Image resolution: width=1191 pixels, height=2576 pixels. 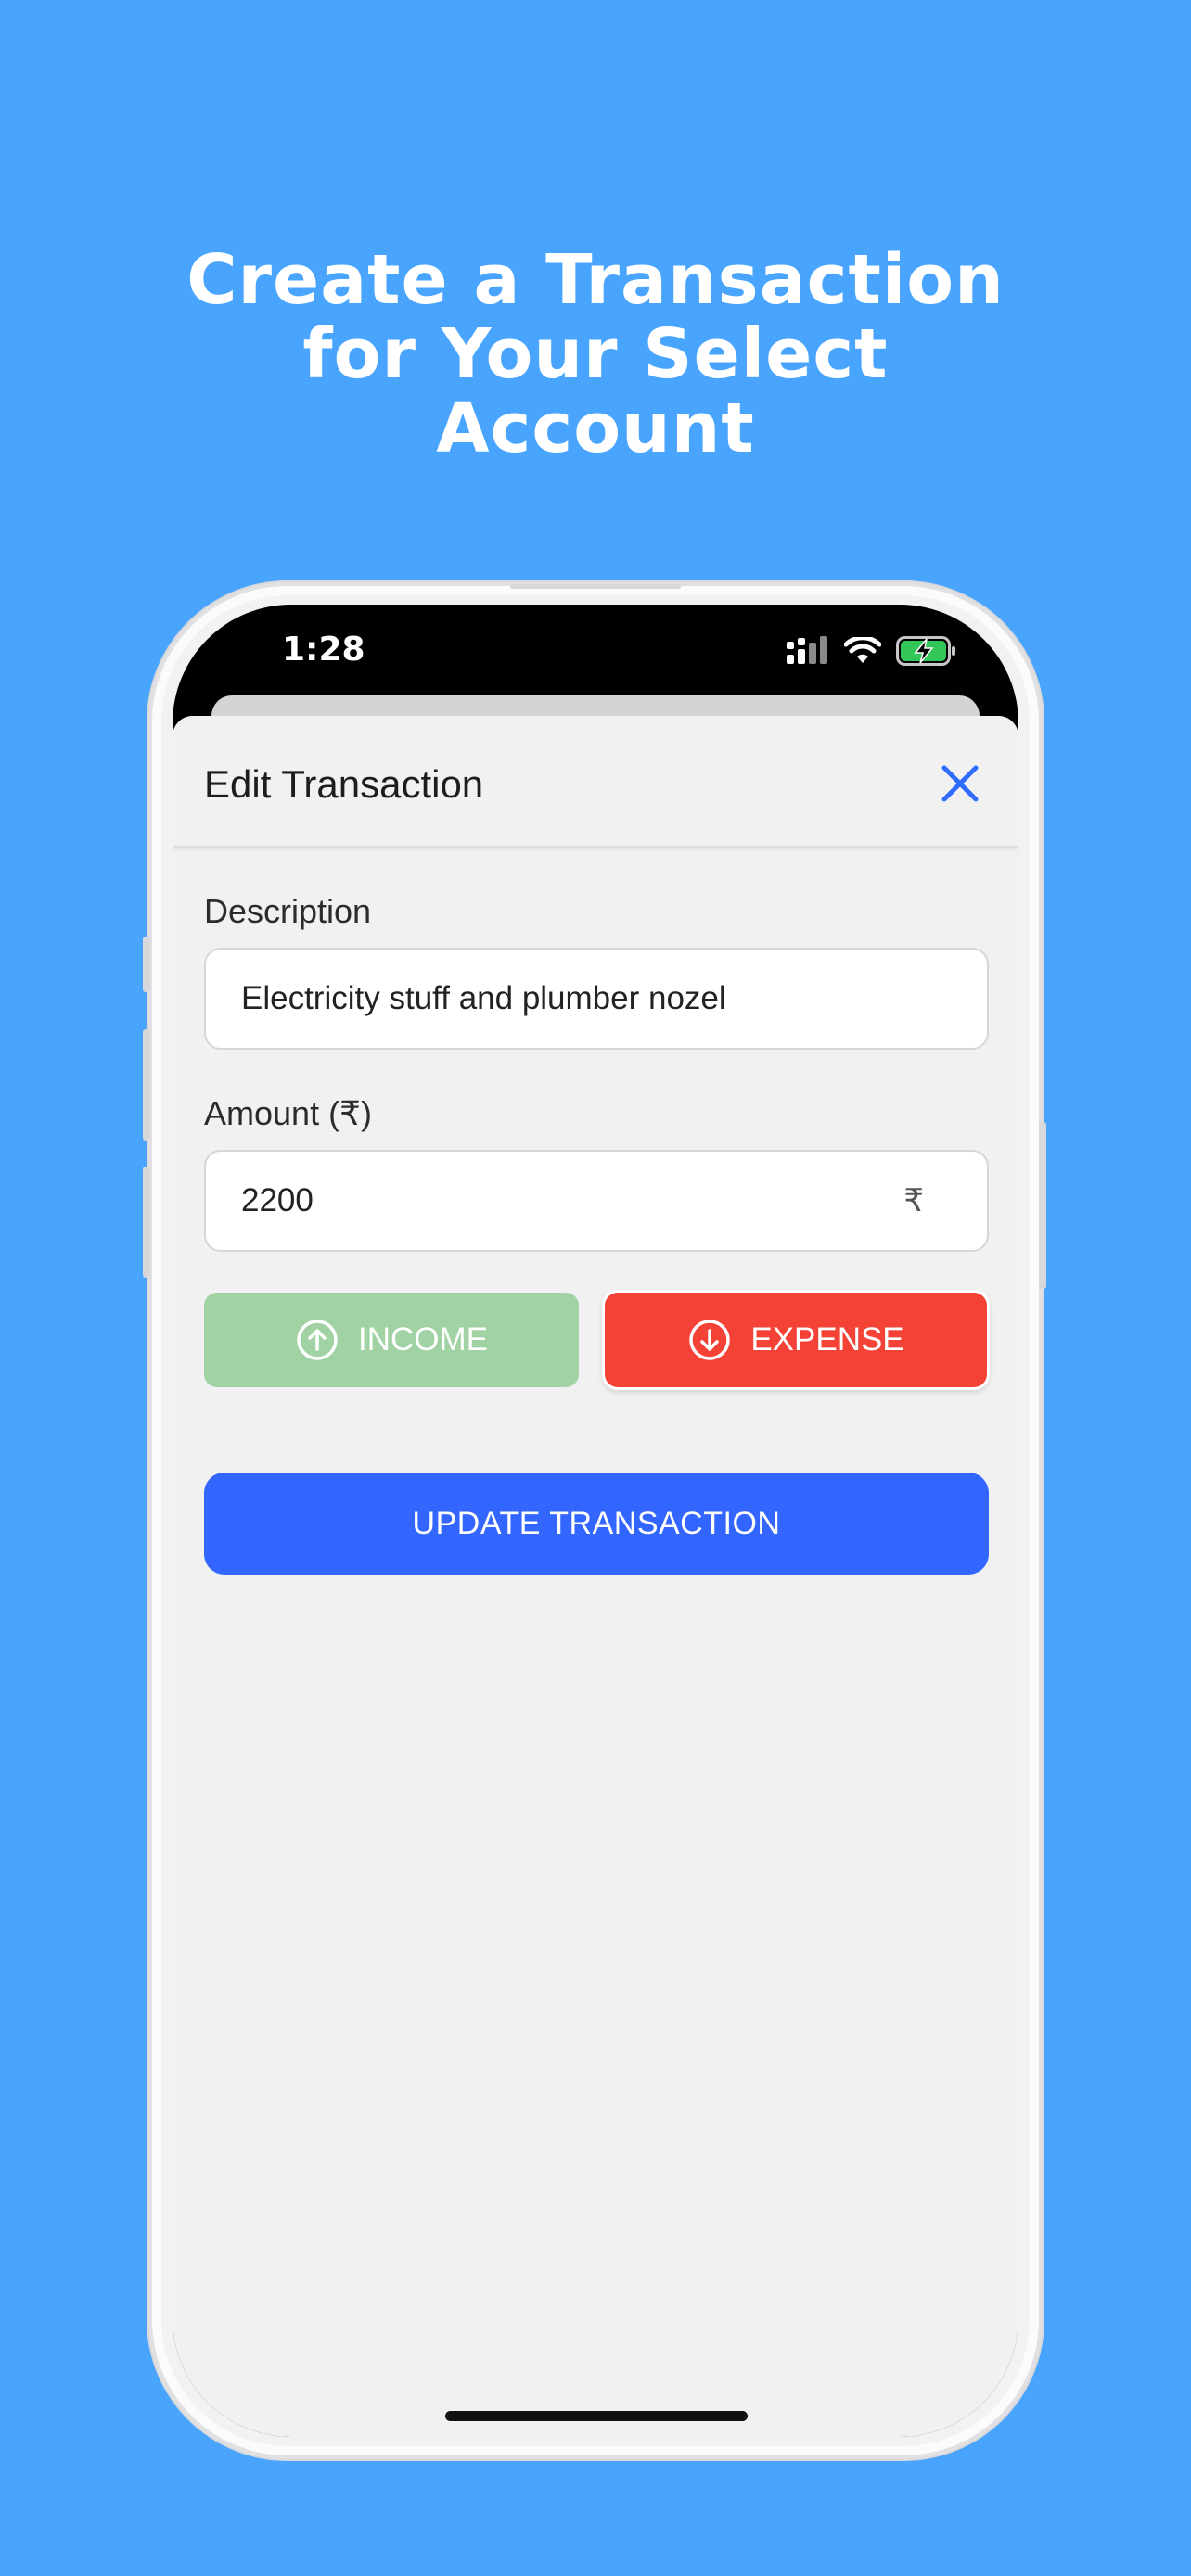 What do you see at coordinates (423, 1339) in the screenshot?
I see `income-label: INCOME` at bounding box center [423, 1339].